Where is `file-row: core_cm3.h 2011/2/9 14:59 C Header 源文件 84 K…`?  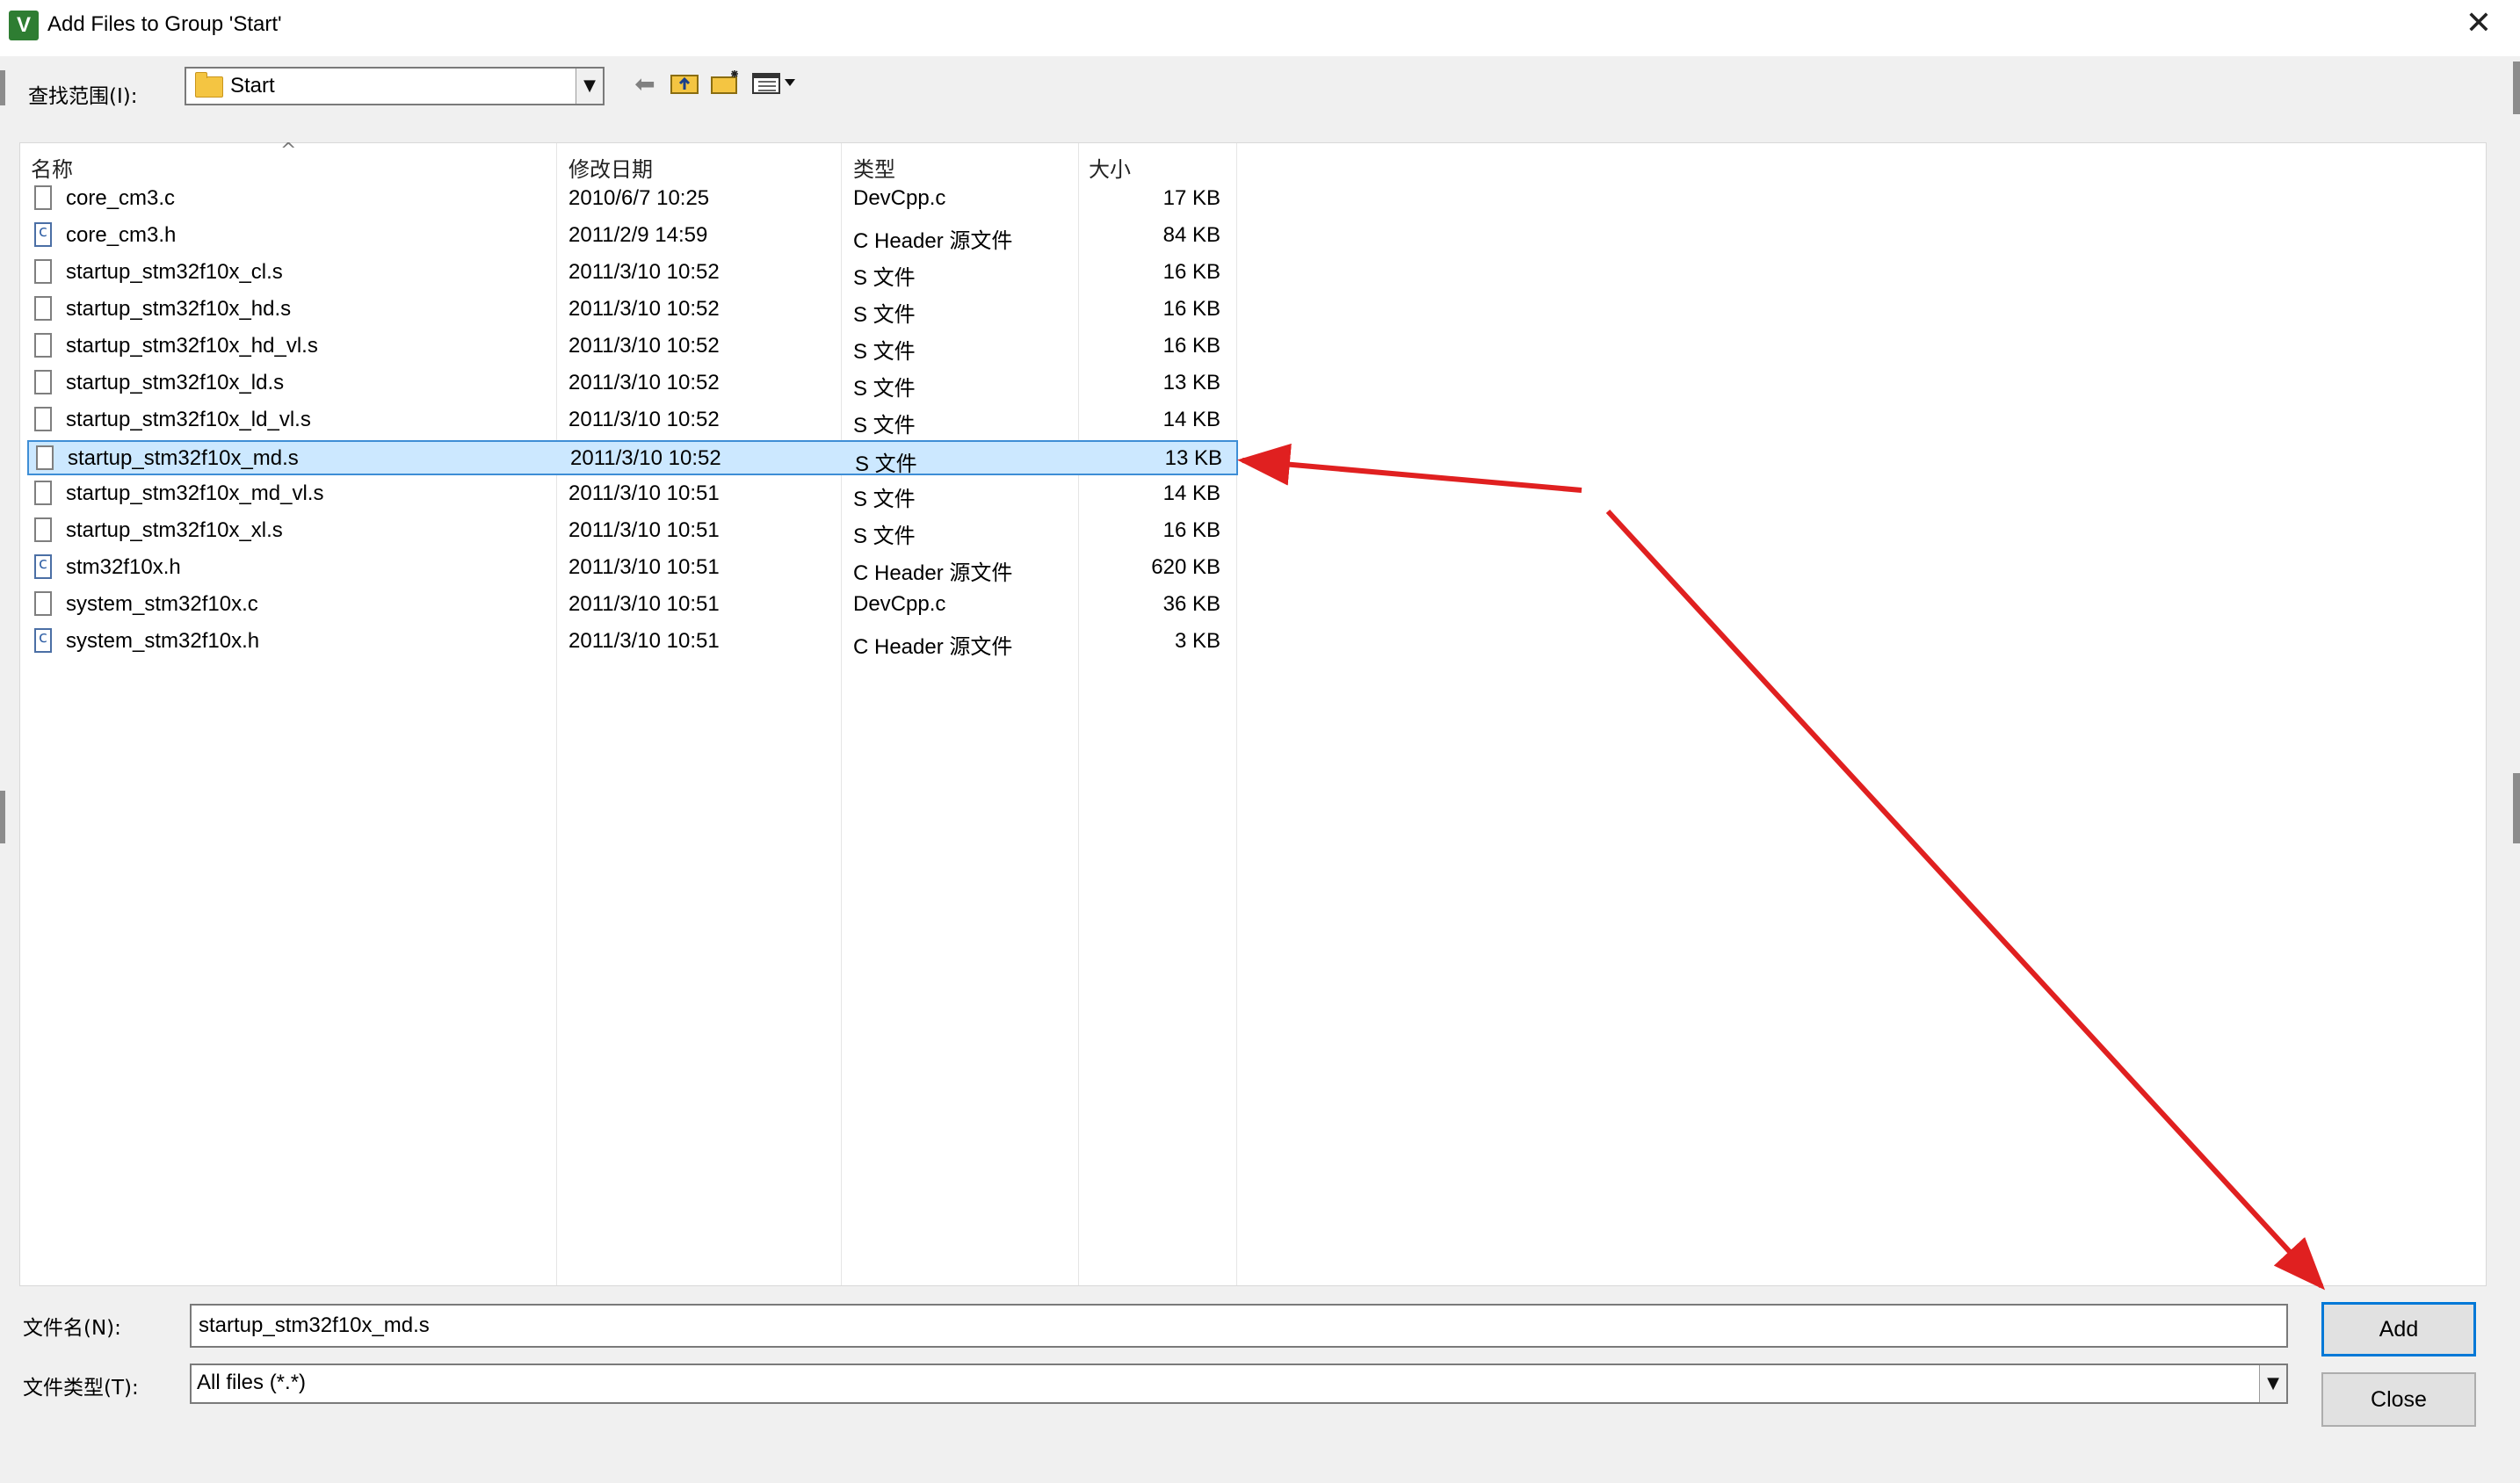 file-row: core_cm3.h 2011/2/9 14:59 C Header 源文件 84 K… is located at coordinates (632, 237).